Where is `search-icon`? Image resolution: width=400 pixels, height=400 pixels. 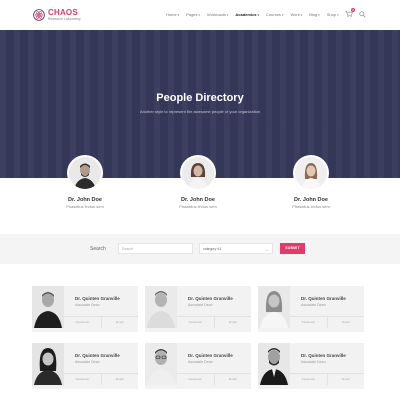
search-icon is located at coordinates (362, 14).